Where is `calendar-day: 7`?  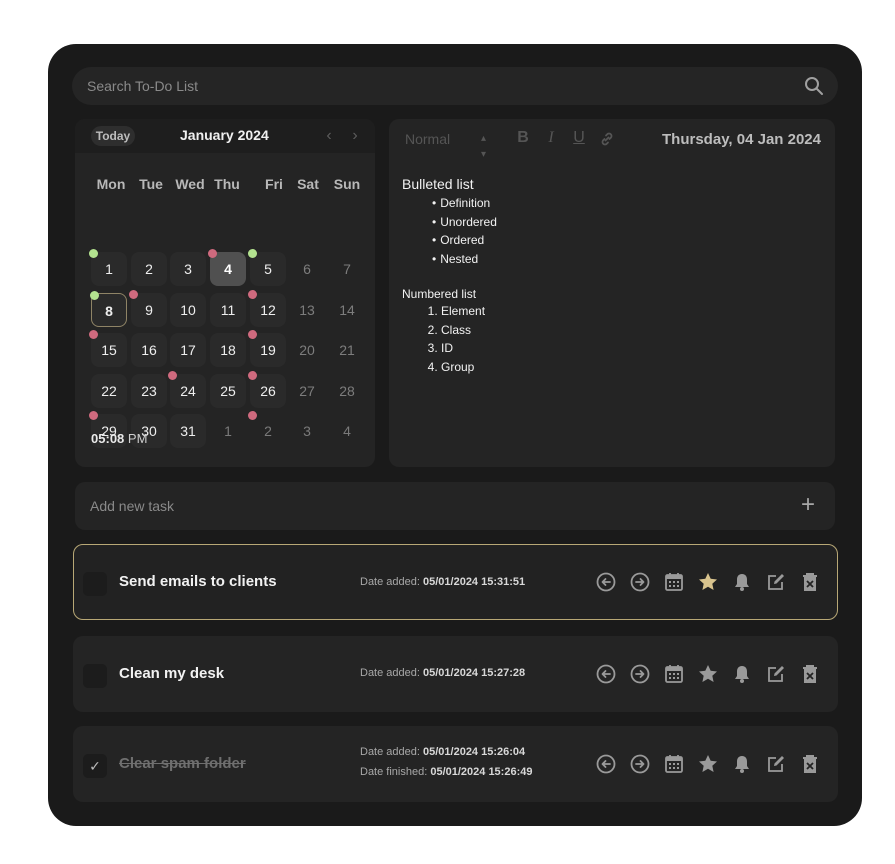
calendar-day: 7 is located at coordinates (347, 269).